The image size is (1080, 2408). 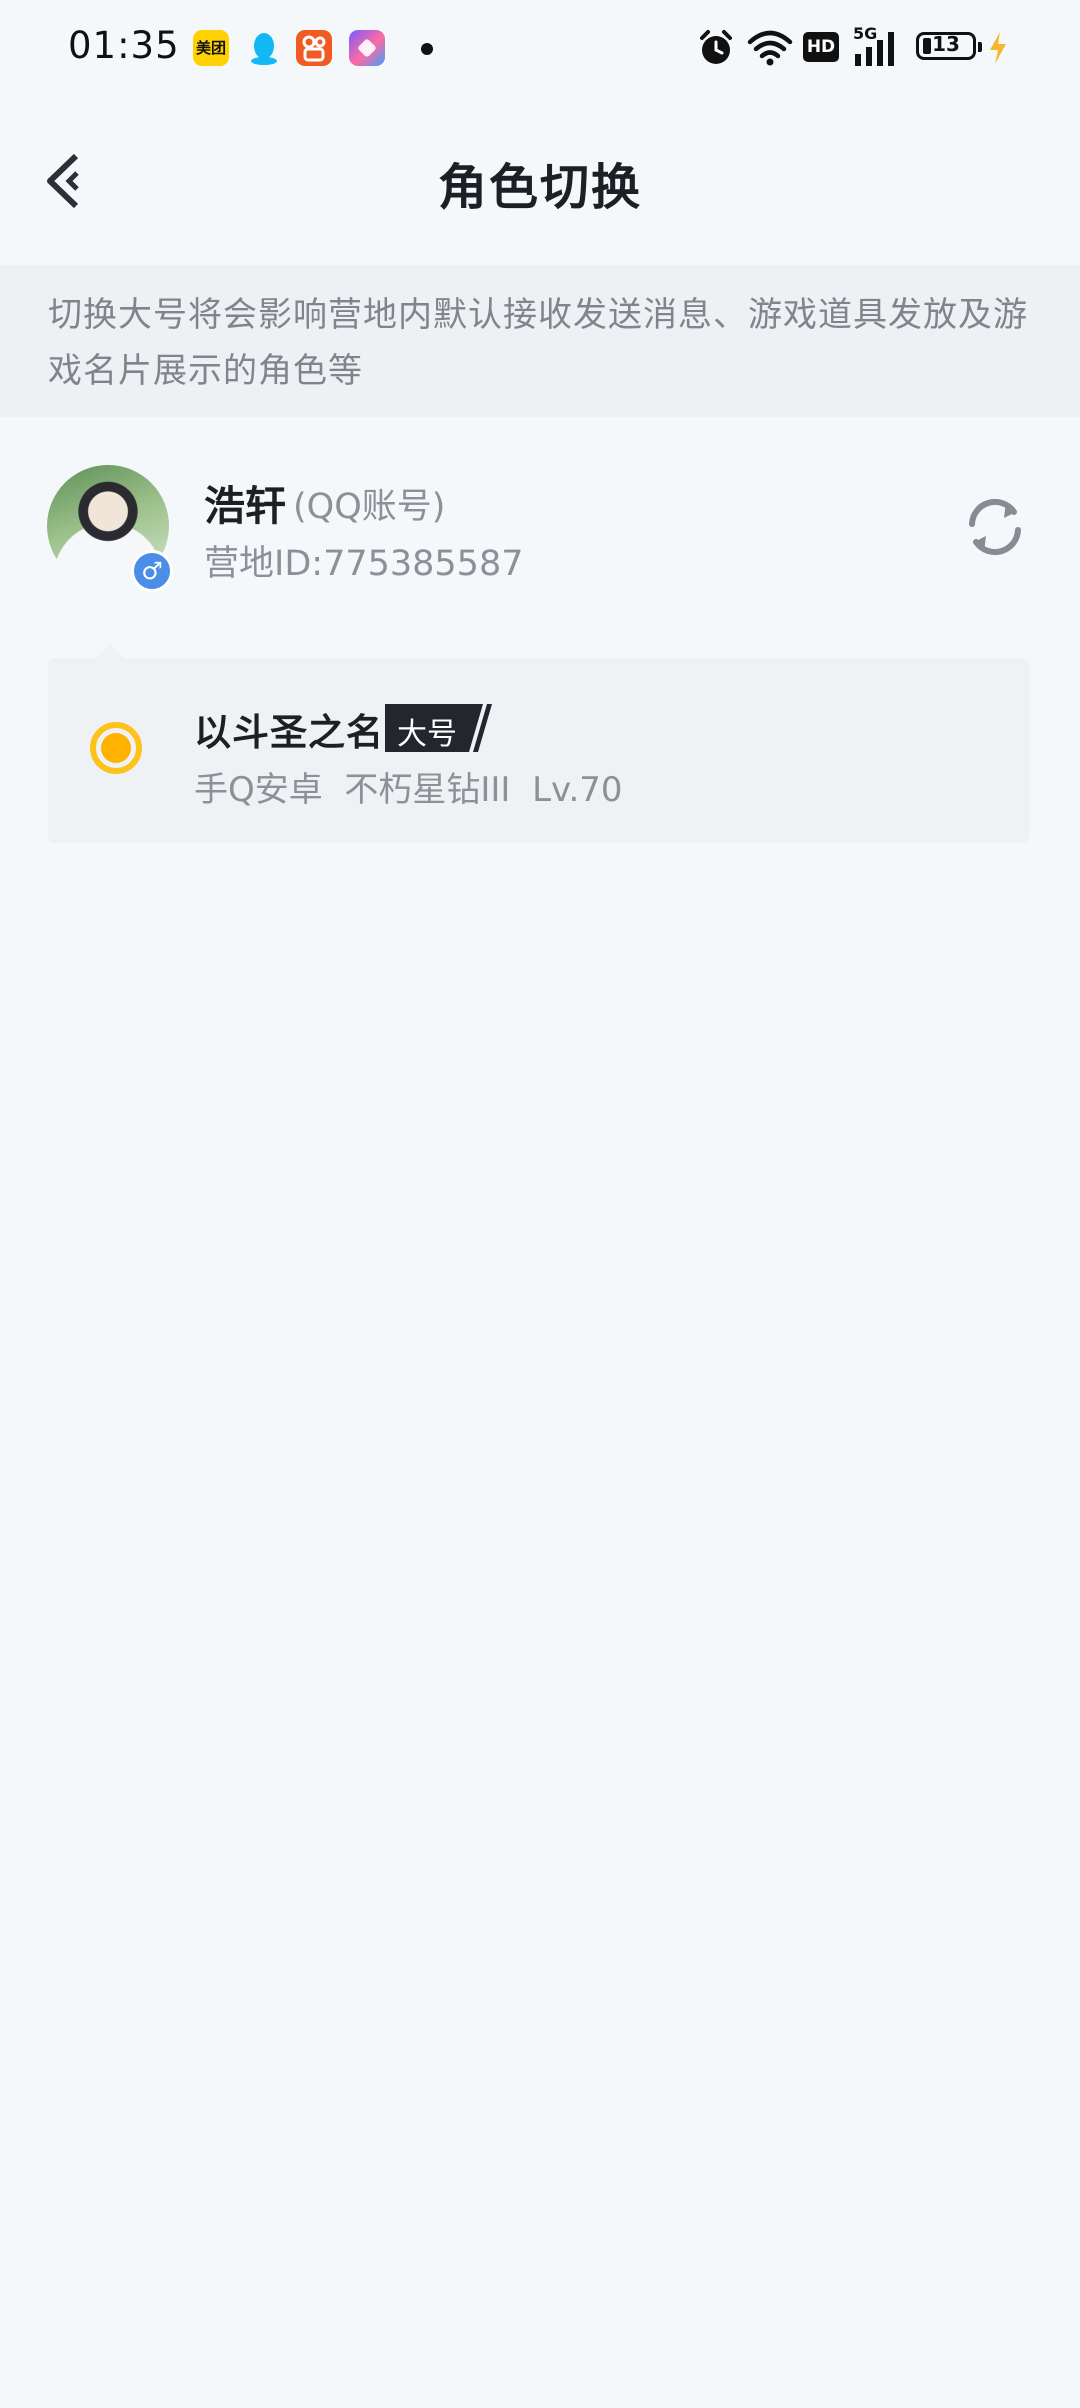 I want to click on role-name: 以斗圣之名, so click(x=289, y=732).